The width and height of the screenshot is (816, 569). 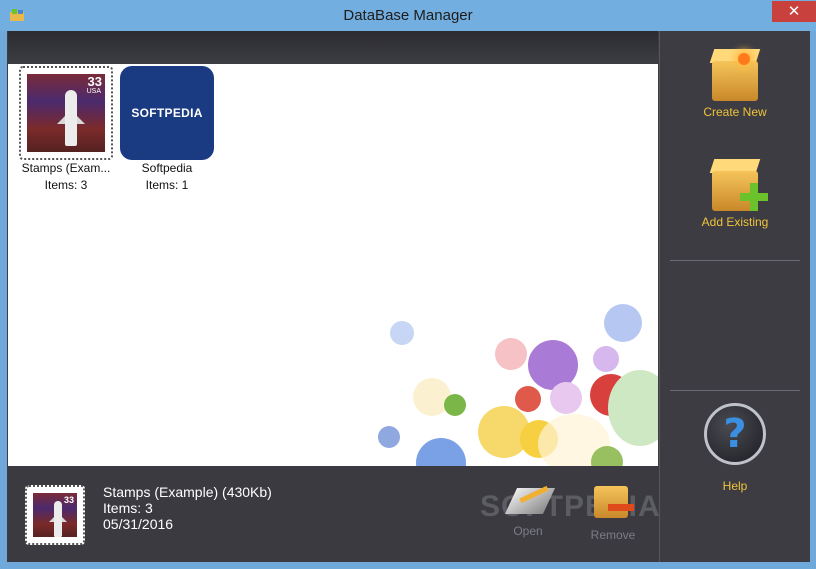 I want to click on selected-stamp-thumbnail: 33, so click(x=55, y=515).